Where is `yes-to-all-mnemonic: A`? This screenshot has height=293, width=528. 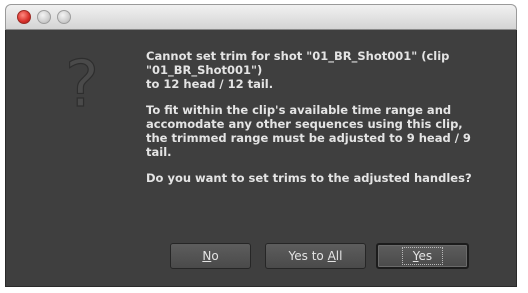 yes-to-all-mnemonic: A is located at coordinates (331, 256).